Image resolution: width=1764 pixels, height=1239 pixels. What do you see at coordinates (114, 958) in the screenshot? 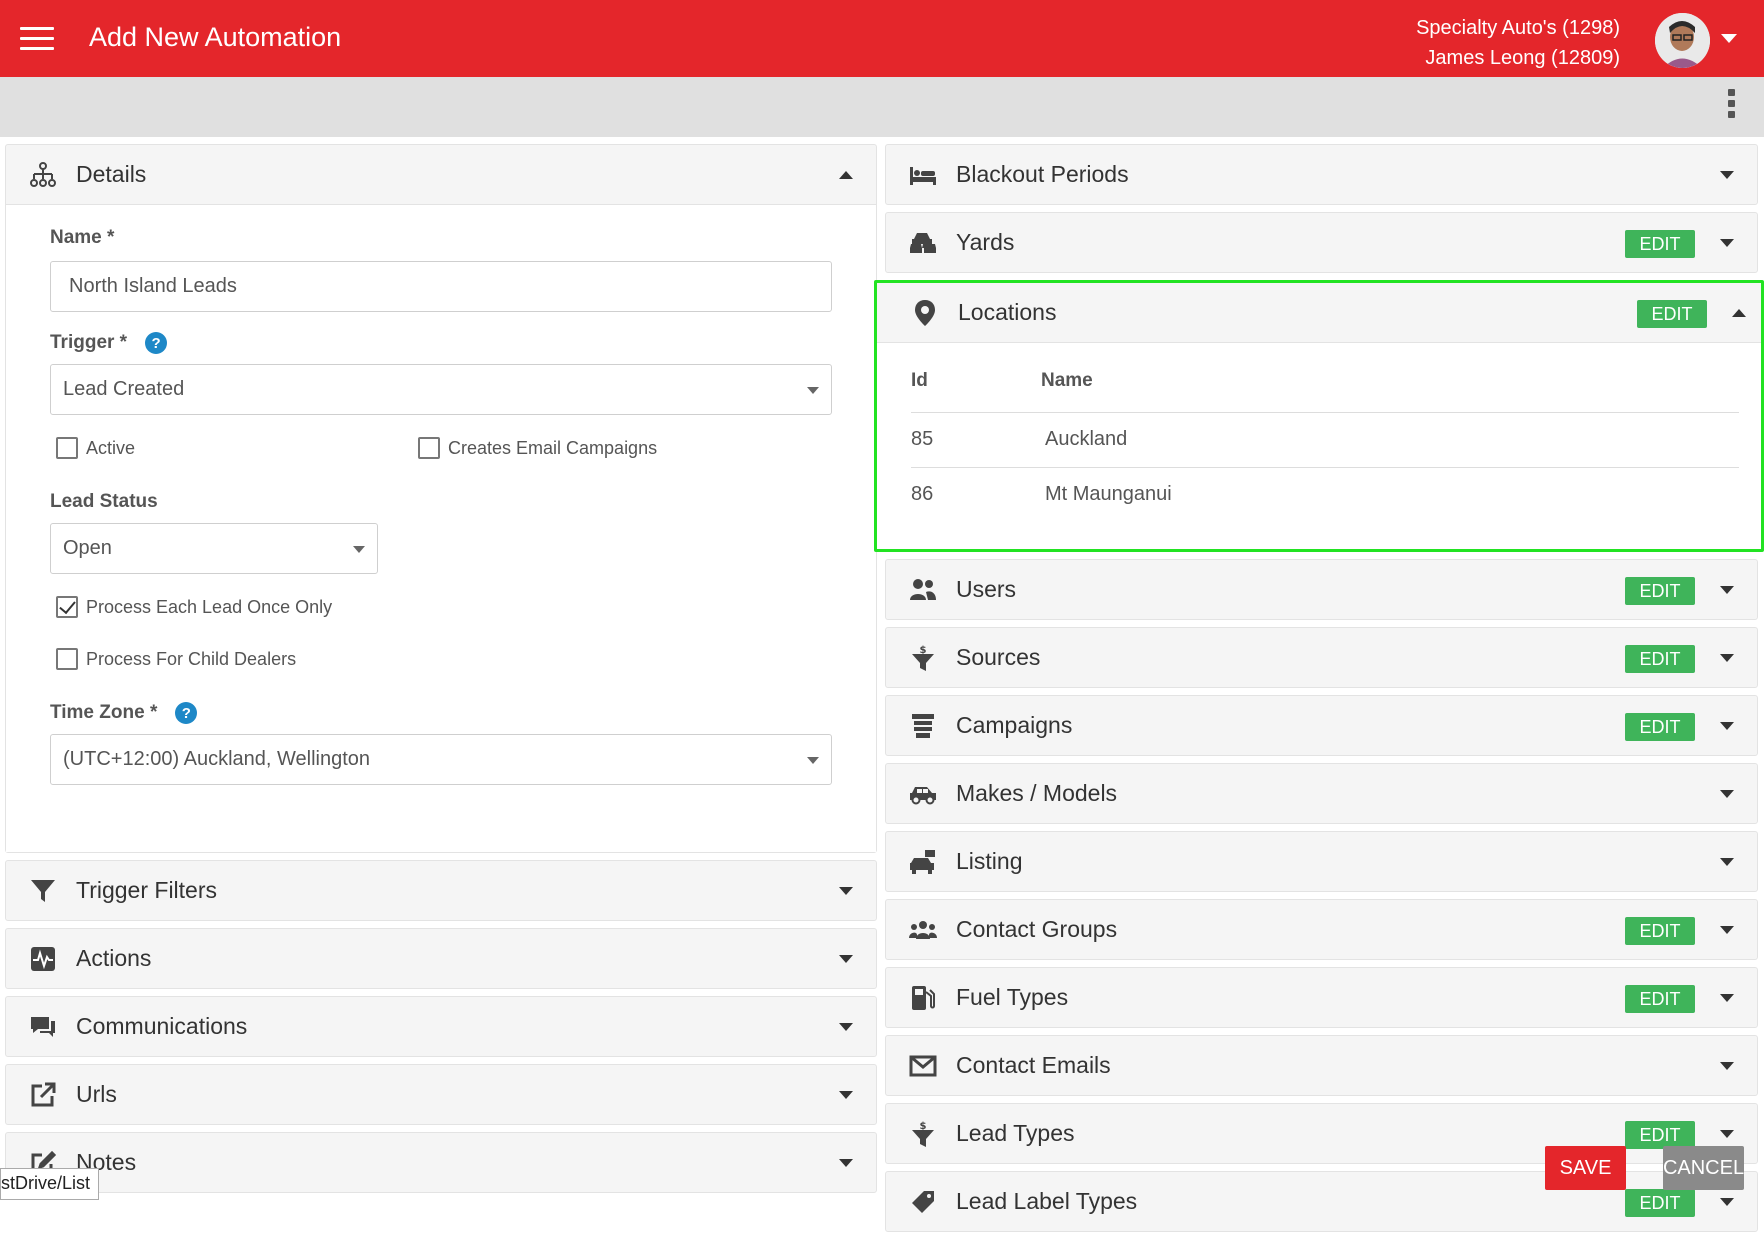
I see `actions-title: Actions` at bounding box center [114, 958].